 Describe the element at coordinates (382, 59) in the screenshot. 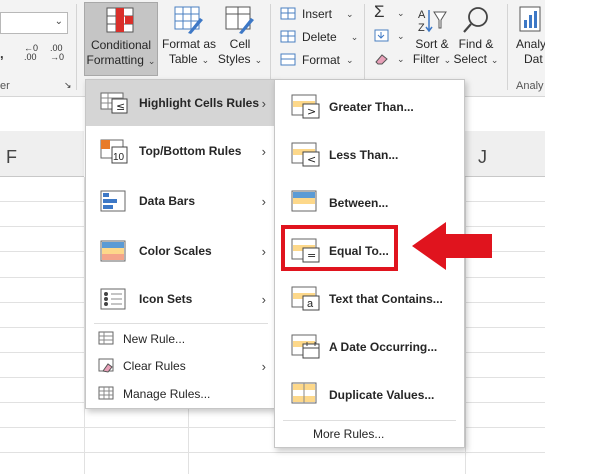

I see `eraser-icon` at that location.